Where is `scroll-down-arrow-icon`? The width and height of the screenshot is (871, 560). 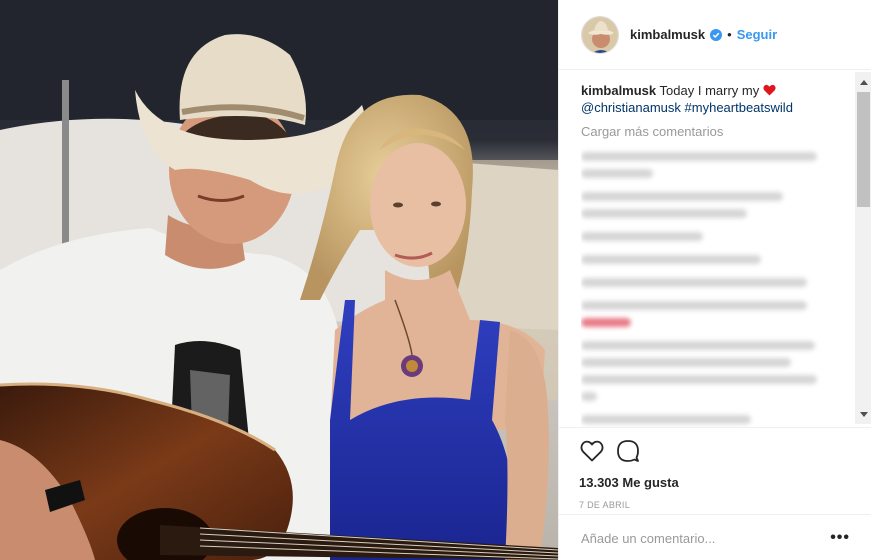
scroll-down-arrow-icon is located at coordinates (863, 414).